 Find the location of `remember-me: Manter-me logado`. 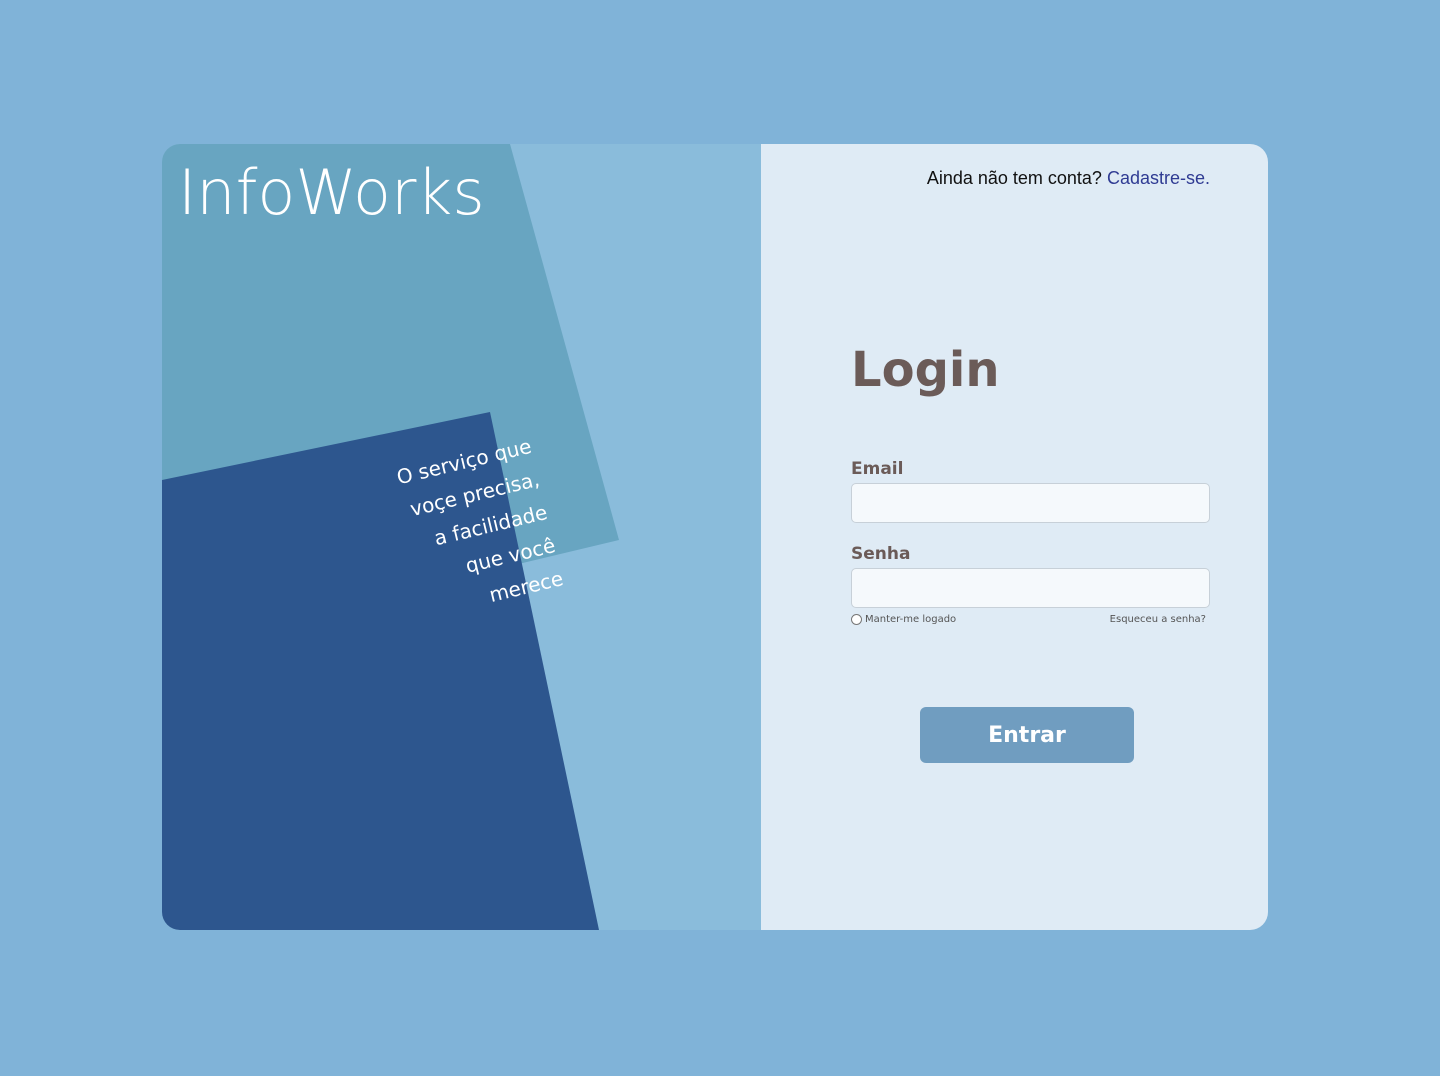

remember-me: Manter-me logado is located at coordinates (903, 619).